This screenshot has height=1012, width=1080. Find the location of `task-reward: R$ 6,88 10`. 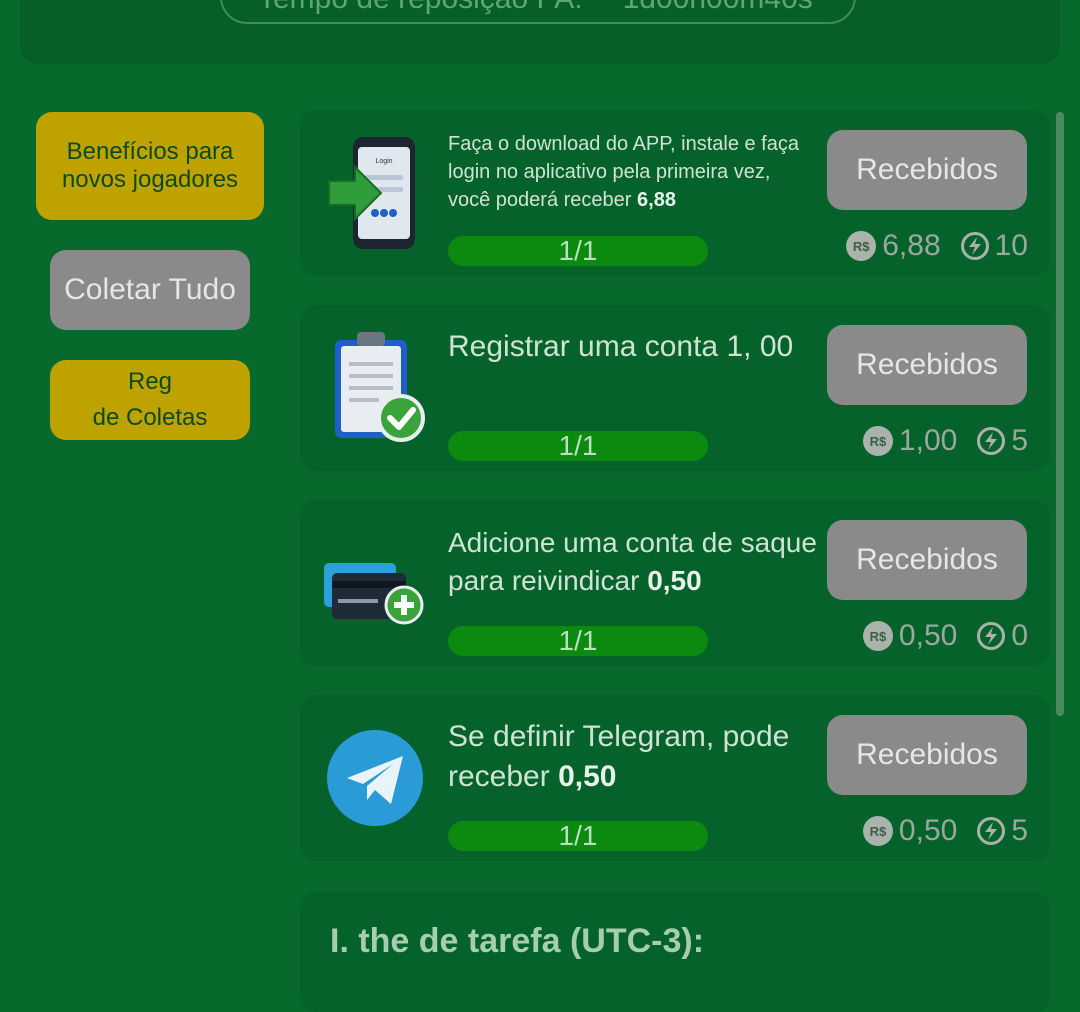

task-reward: R$ 6,88 10 is located at coordinates (937, 246).